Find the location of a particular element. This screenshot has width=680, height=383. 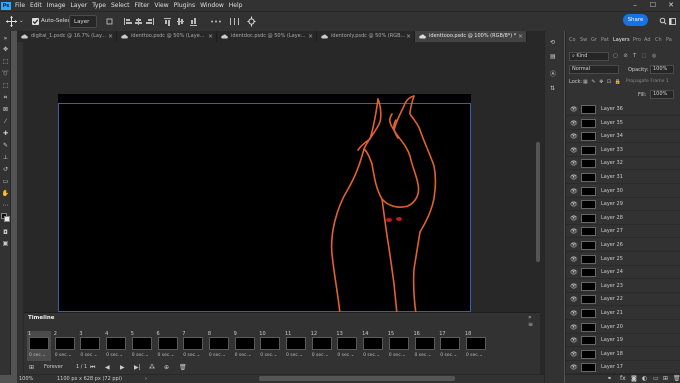

layer-row: 👁 Layer 18 is located at coordinates (623, 354).